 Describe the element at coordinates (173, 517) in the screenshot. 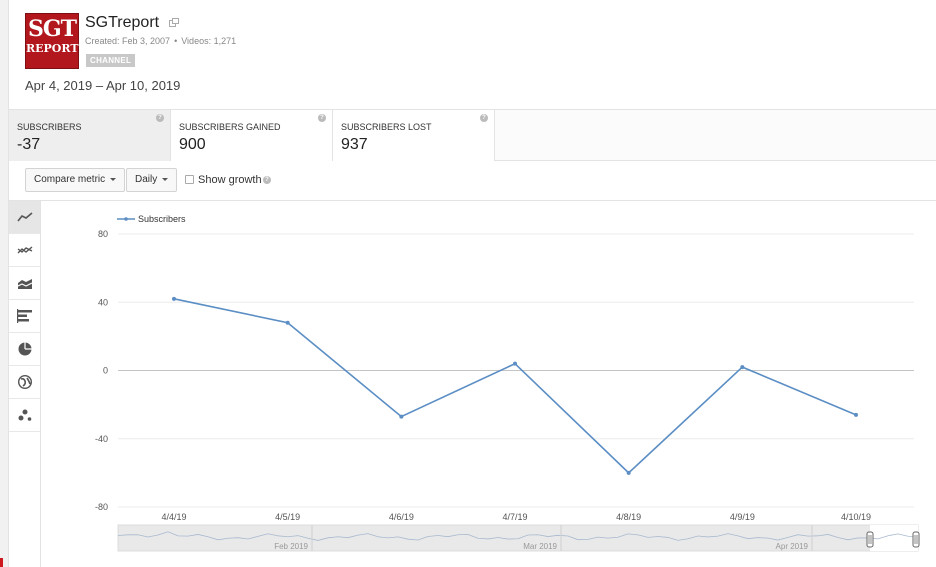

I see `x-tick-label: 4/4/19` at that location.